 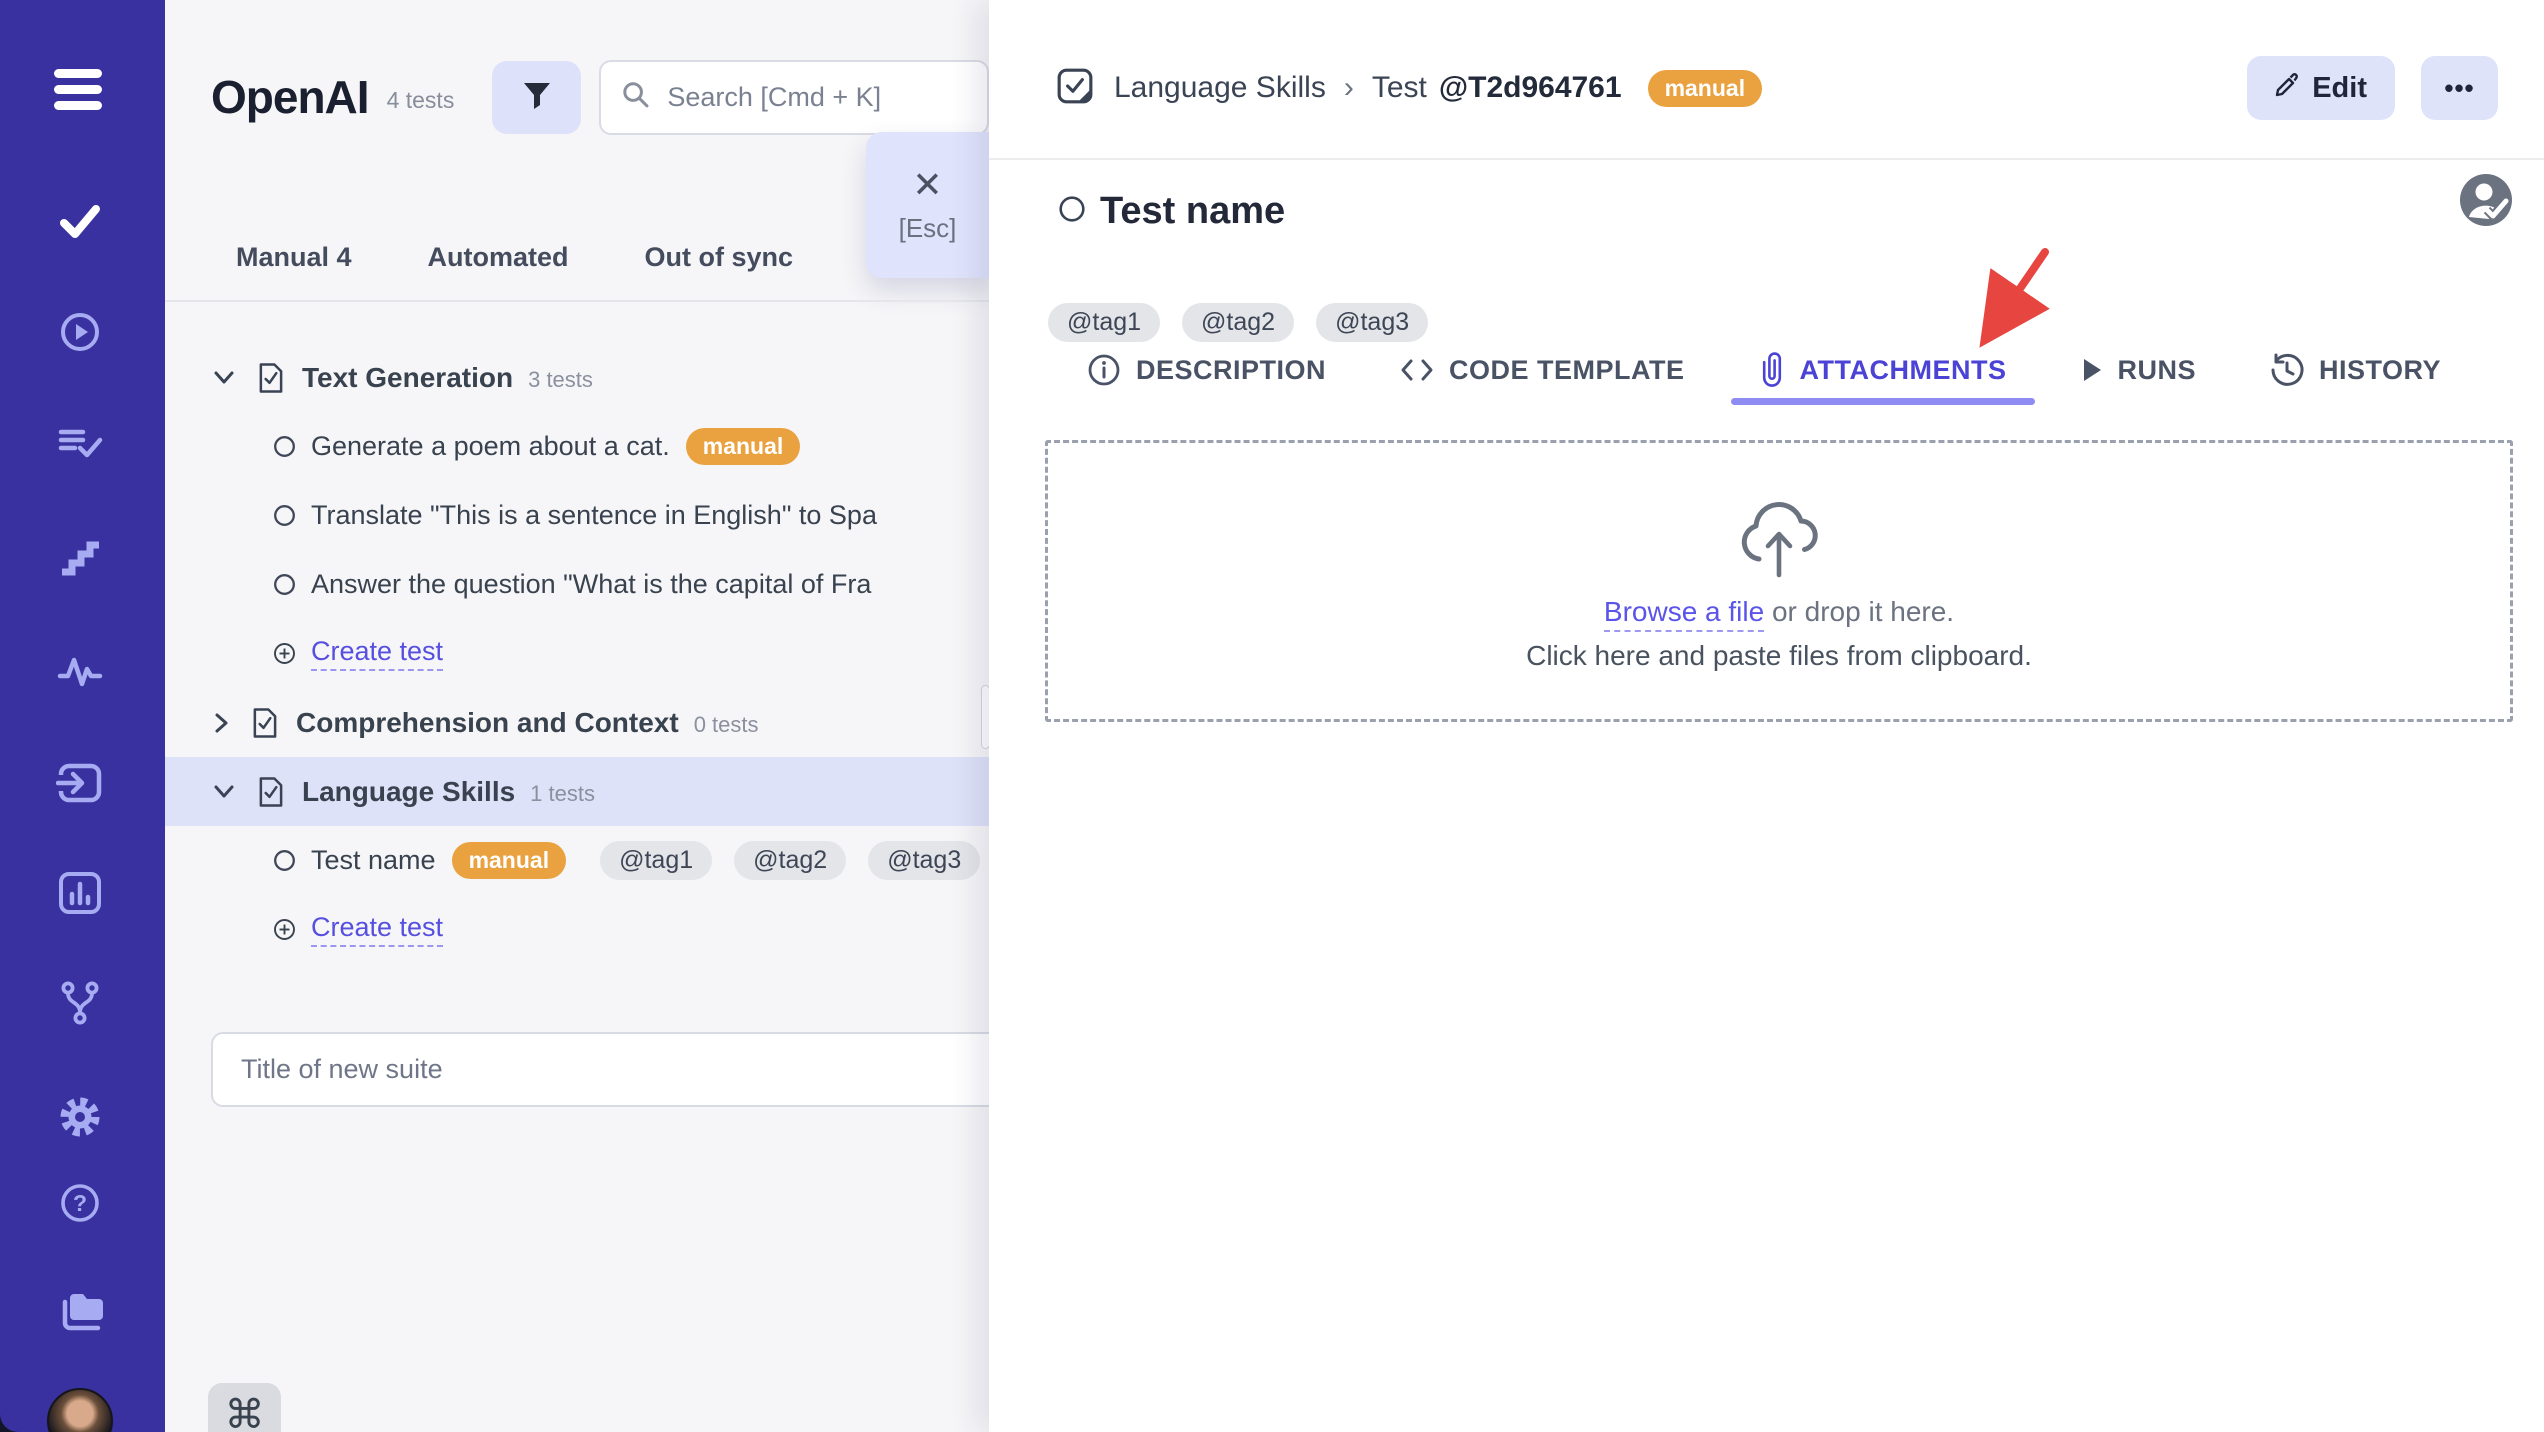 I want to click on test-title-row: Test name, so click(x=1171, y=211).